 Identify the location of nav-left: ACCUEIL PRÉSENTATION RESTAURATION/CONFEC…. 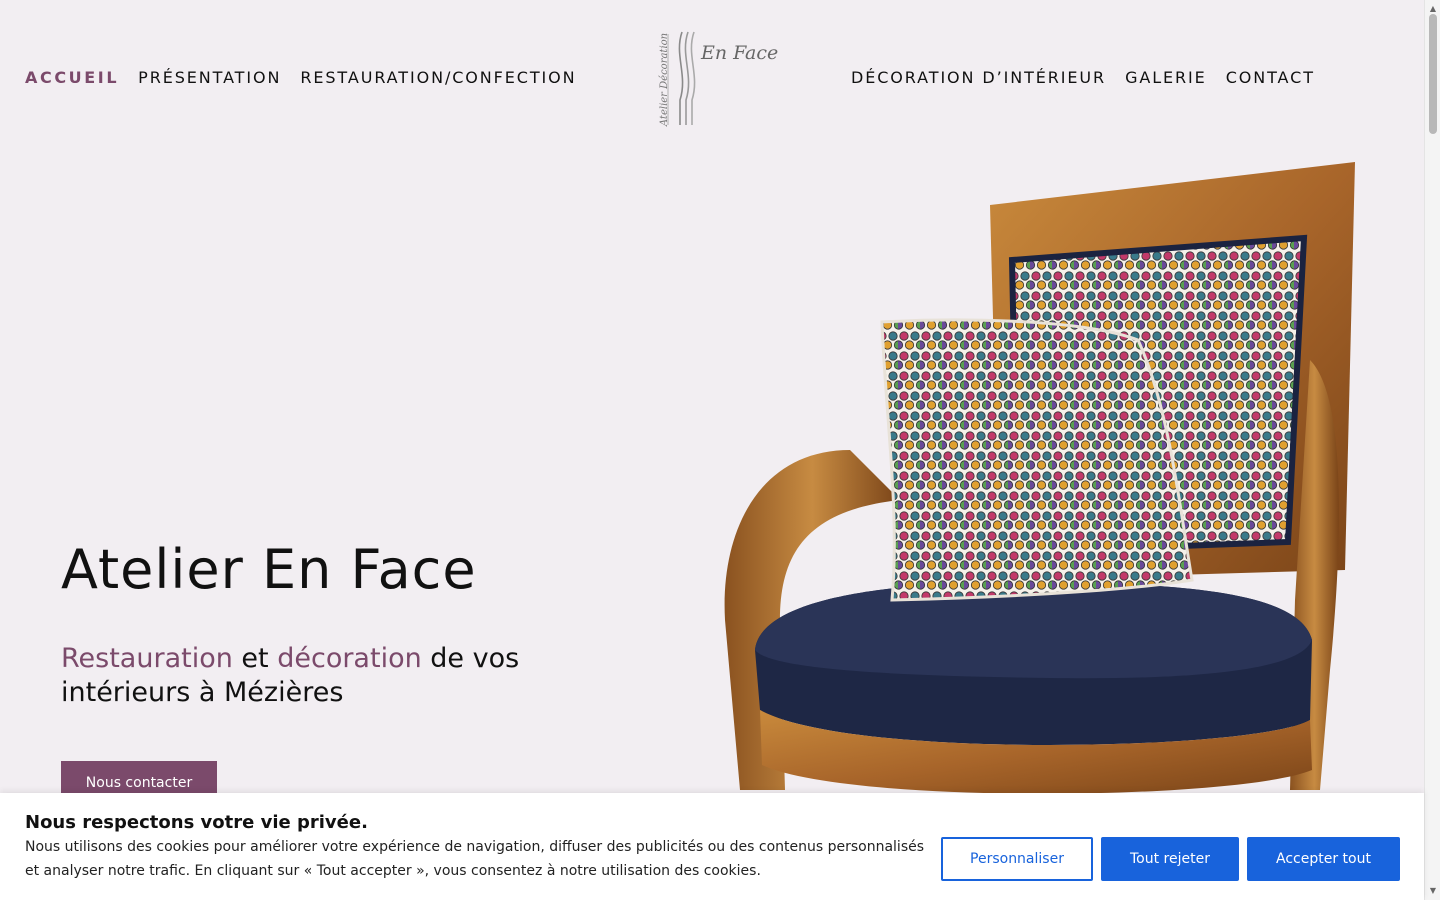
(301, 77).